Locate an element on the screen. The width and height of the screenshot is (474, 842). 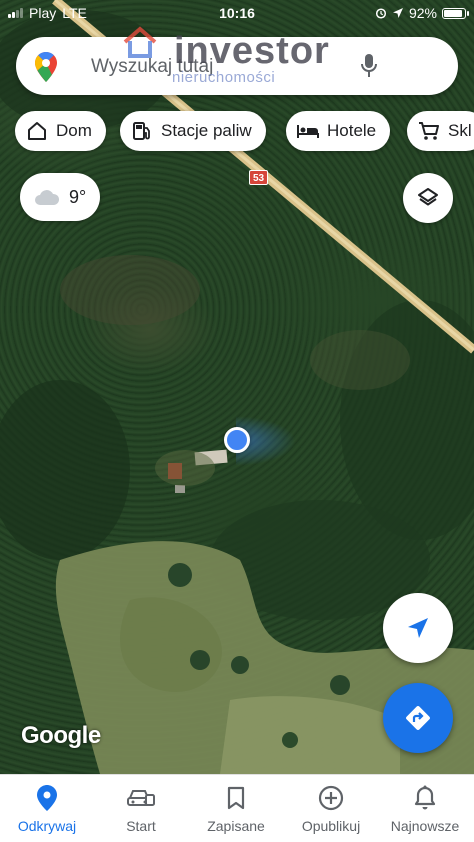
road-number-badge: 53 is located at coordinates (258, 177).